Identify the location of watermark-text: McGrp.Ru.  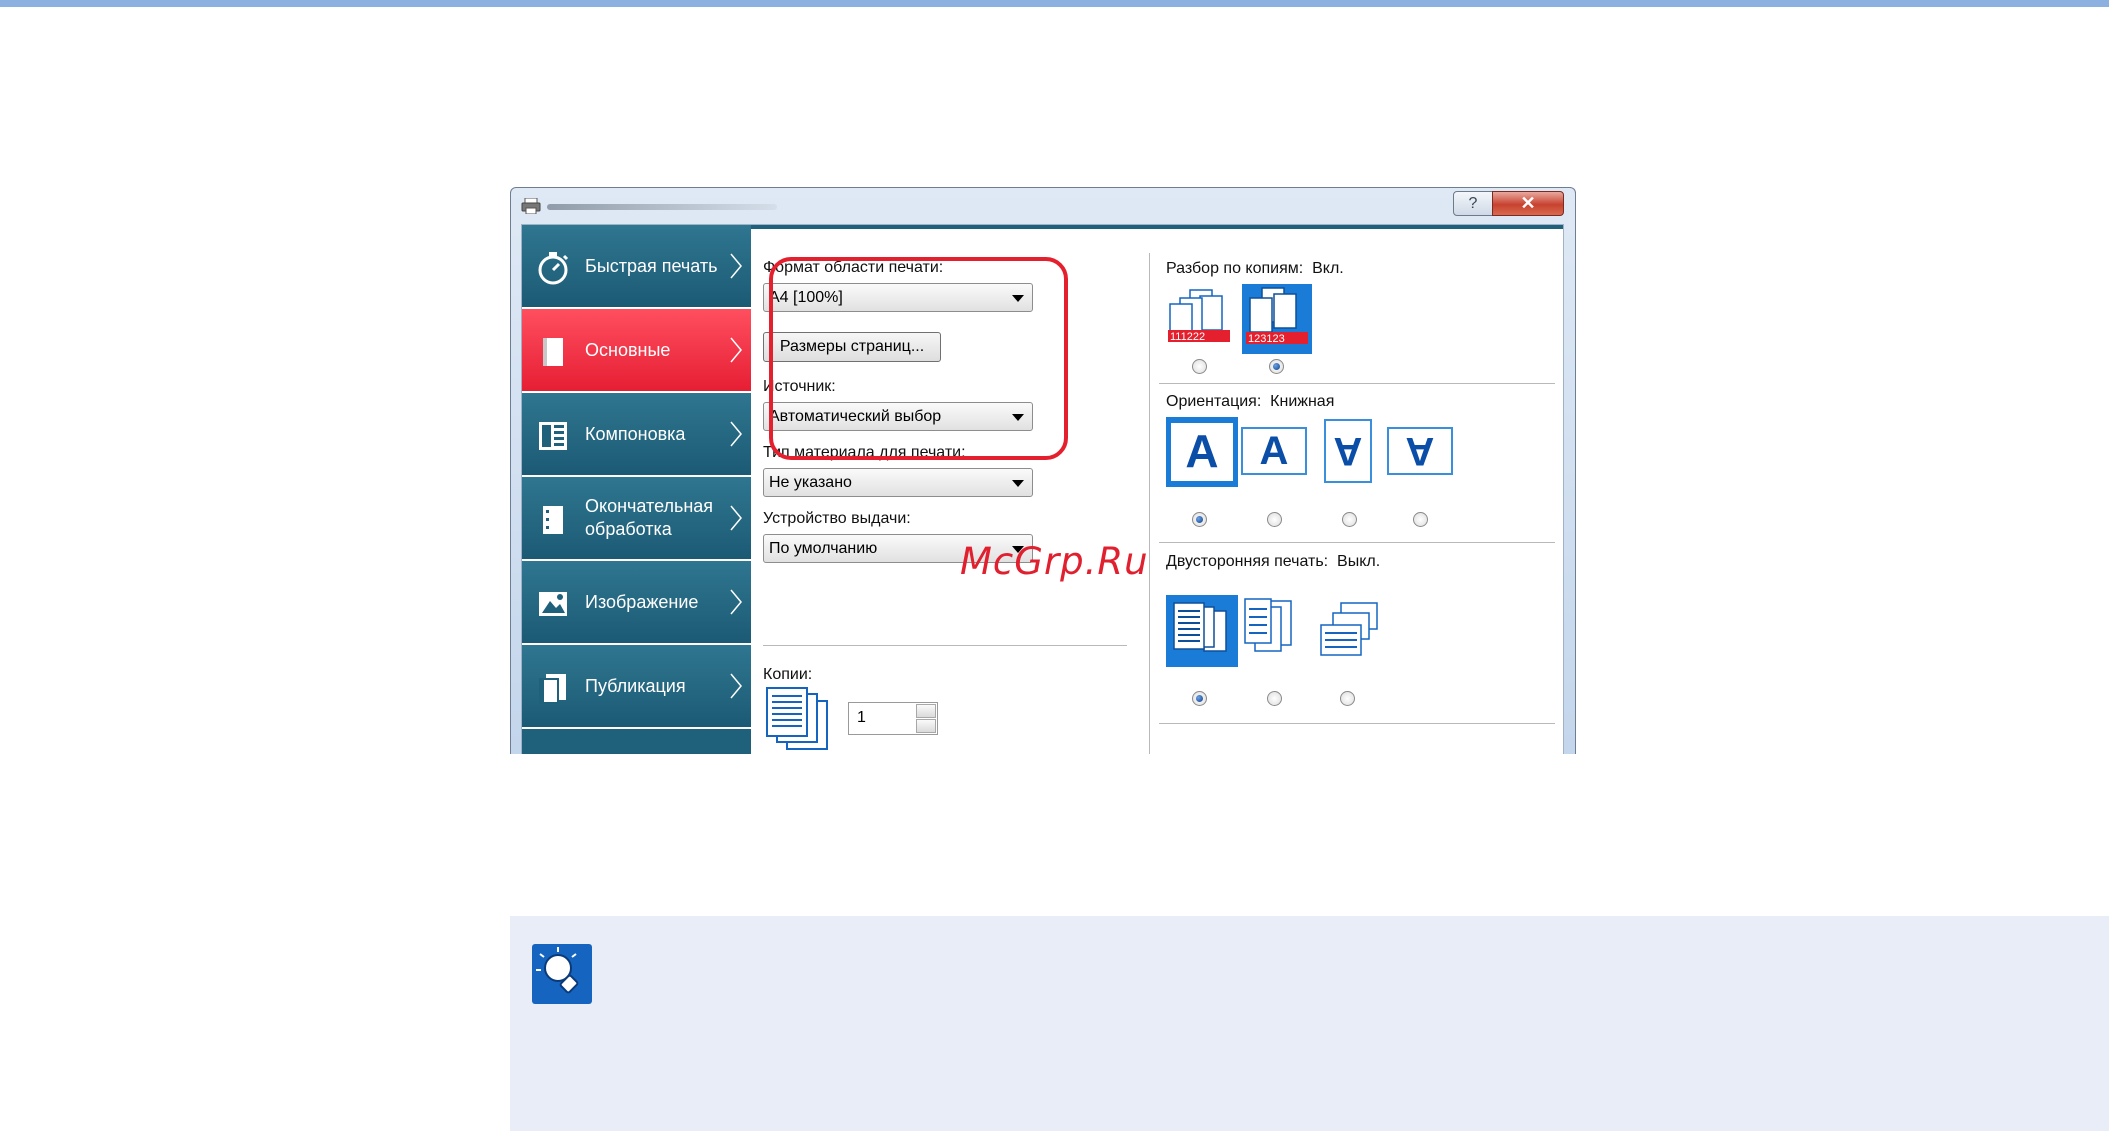
(1054, 561).